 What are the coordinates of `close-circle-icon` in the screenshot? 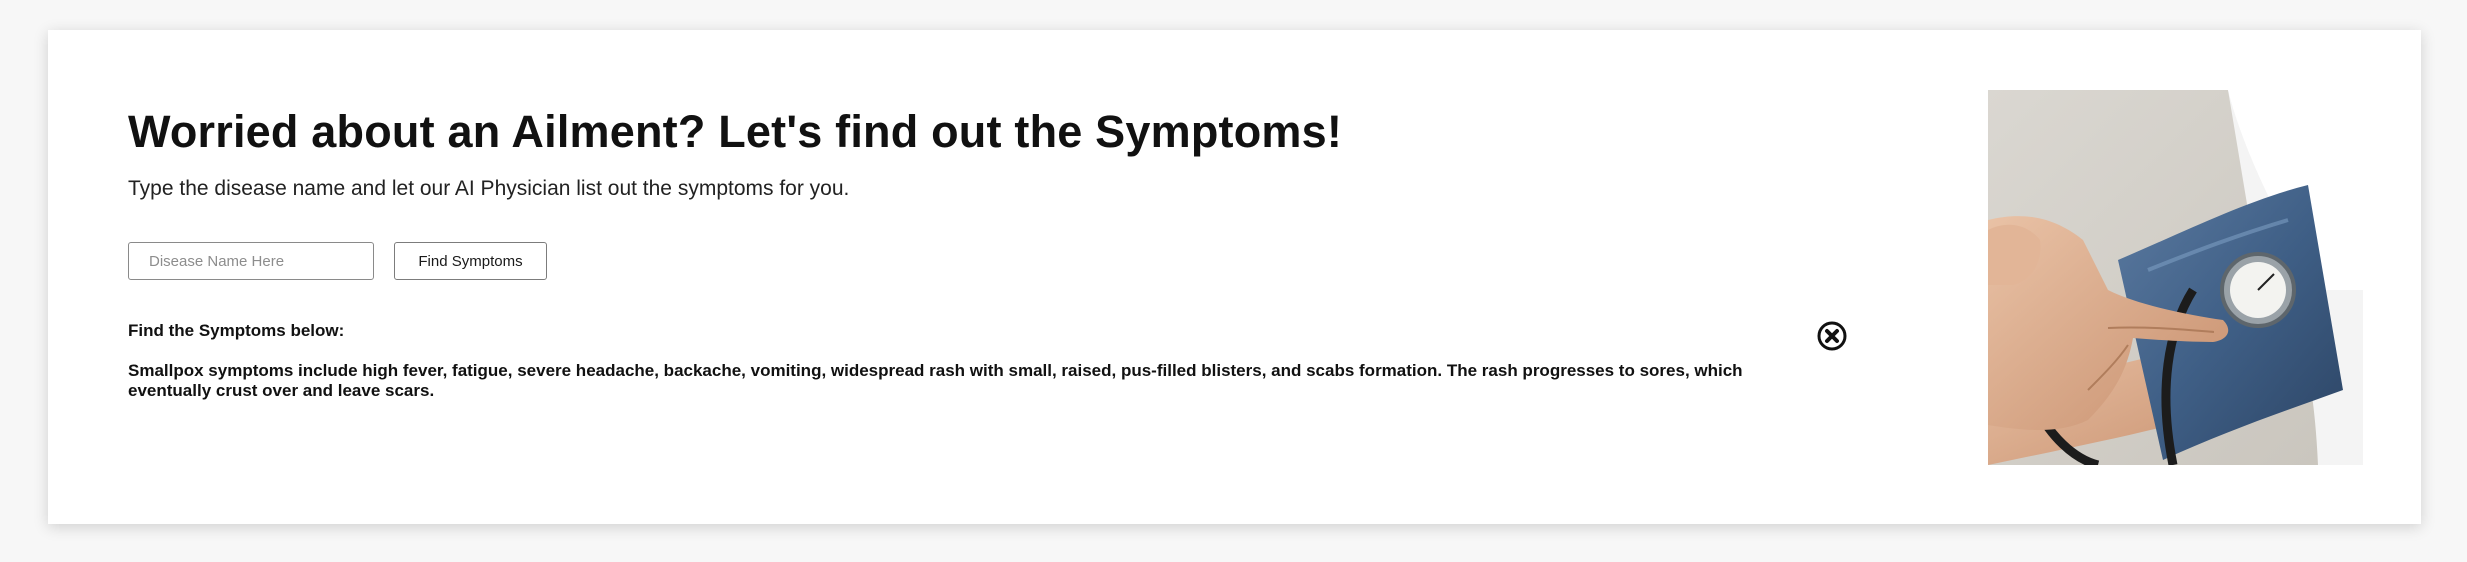 It's located at (1832, 338).